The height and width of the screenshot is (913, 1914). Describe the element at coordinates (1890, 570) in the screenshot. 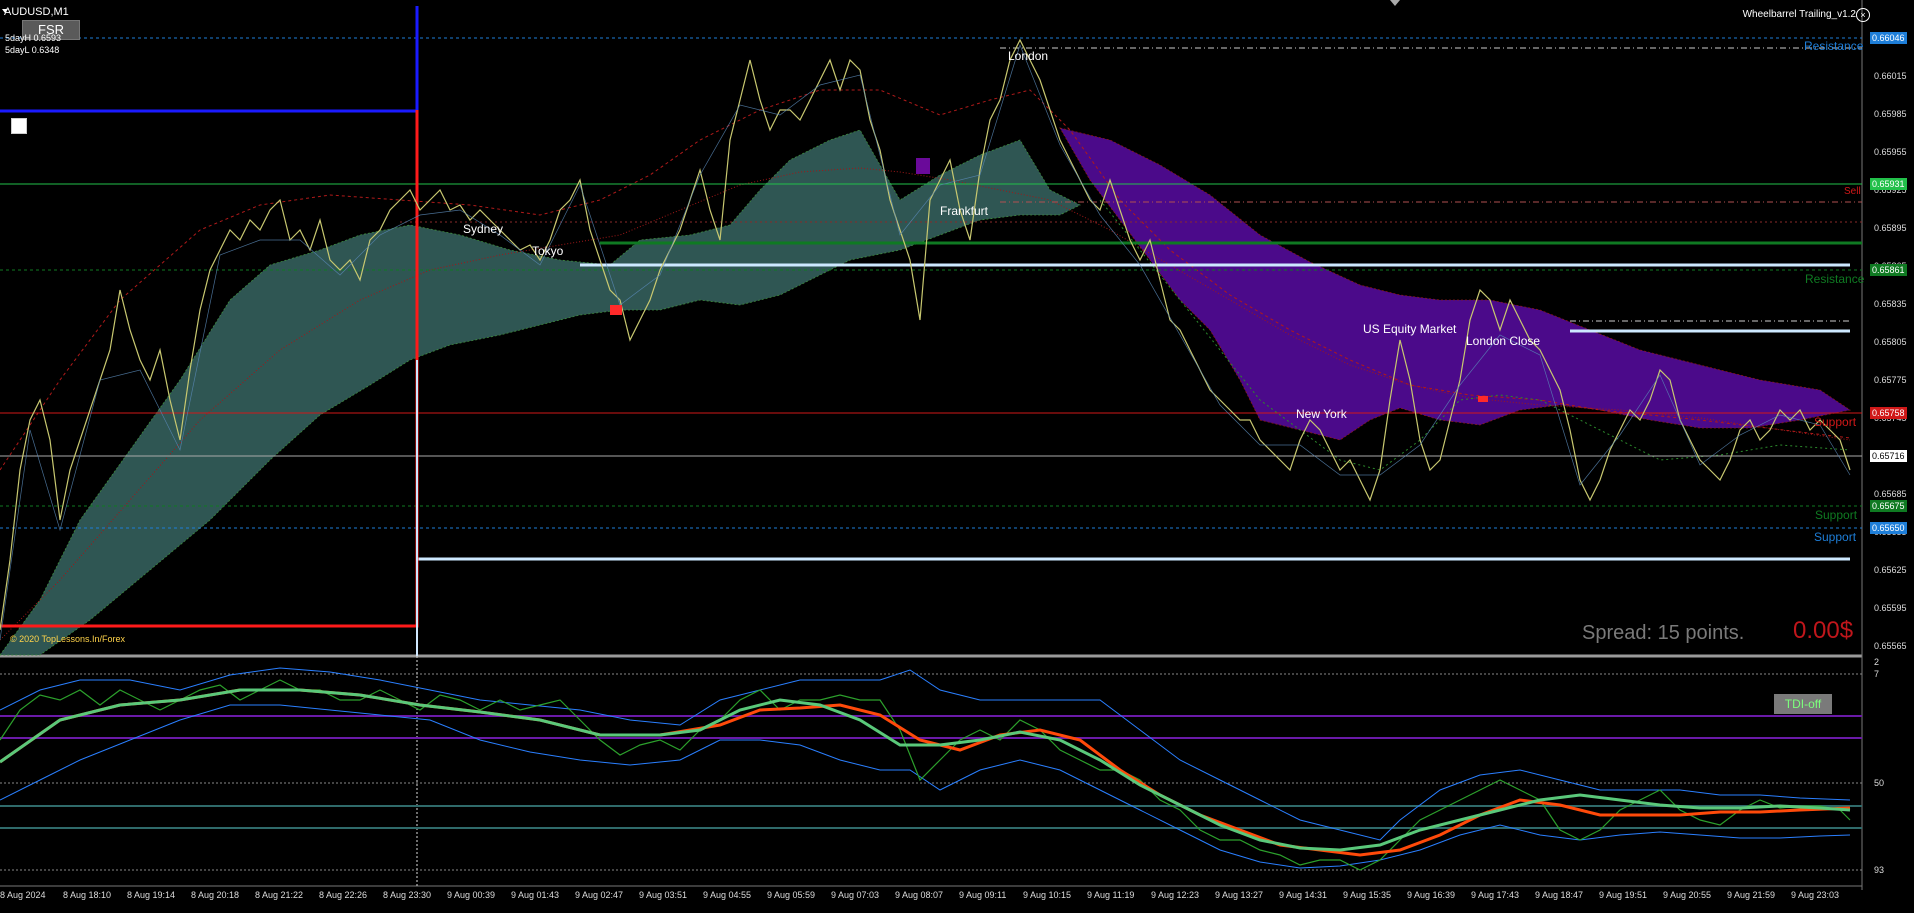

I see `price-axis-label: 0.65625` at that location.